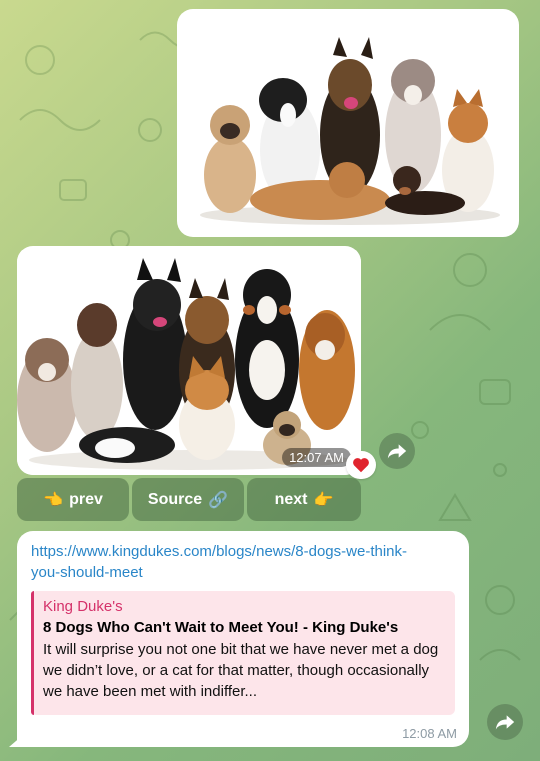 Image resolution: width=540 pixels, height=761 pixels. Describe the element at coordinates (83, 606) in the screenshot. I see `preview-site-name: King Duke's` at that location.